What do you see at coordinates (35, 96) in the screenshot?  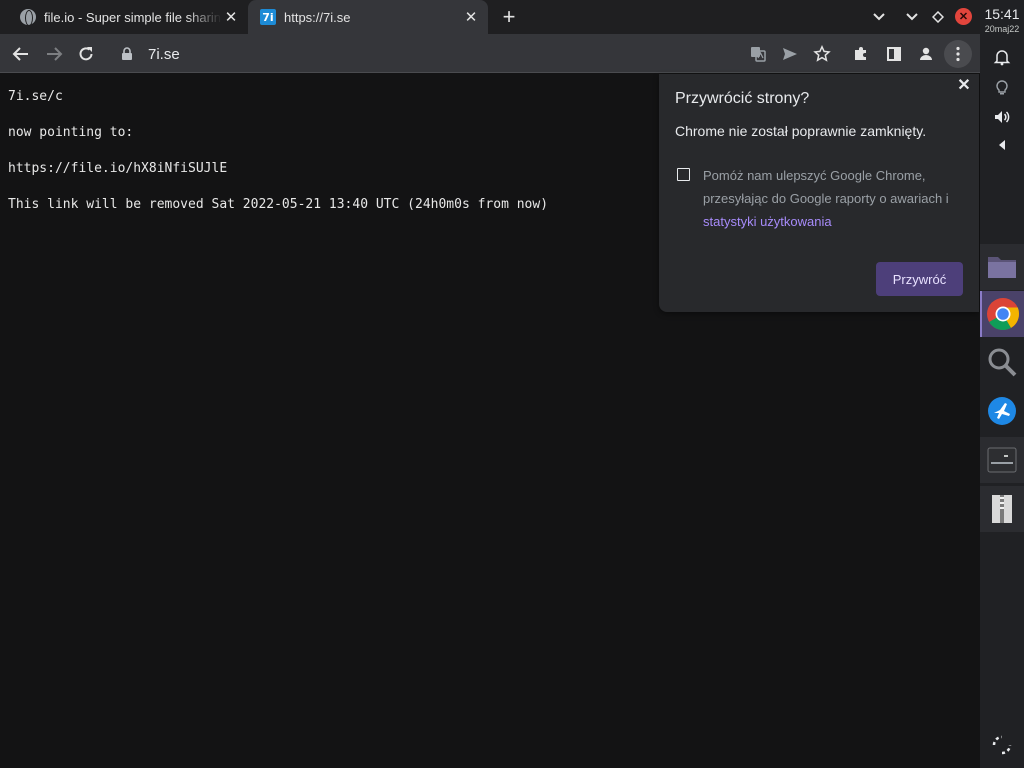 I see `short-link-text: 7i.se/c` at bounding box center [35, 96].